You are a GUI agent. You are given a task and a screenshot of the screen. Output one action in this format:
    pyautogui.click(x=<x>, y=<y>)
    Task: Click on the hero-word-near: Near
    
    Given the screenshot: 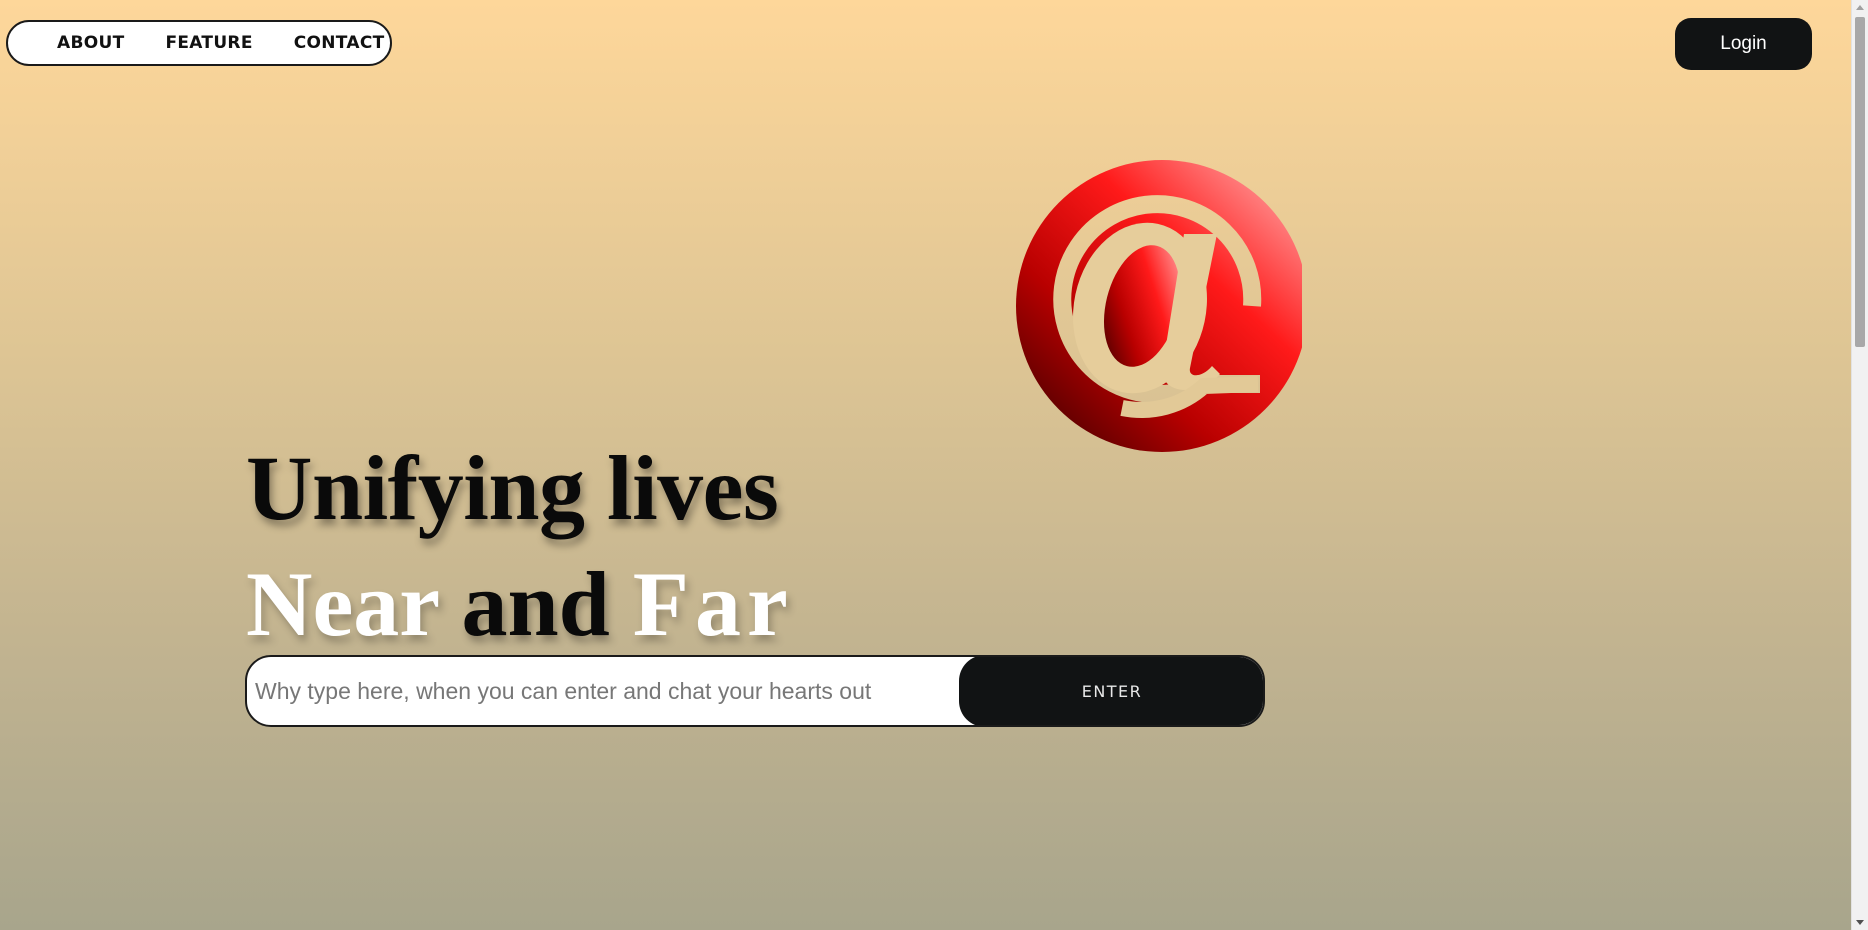 What is the action you would take?
    pyautogui.click(x=342, y=604)
    